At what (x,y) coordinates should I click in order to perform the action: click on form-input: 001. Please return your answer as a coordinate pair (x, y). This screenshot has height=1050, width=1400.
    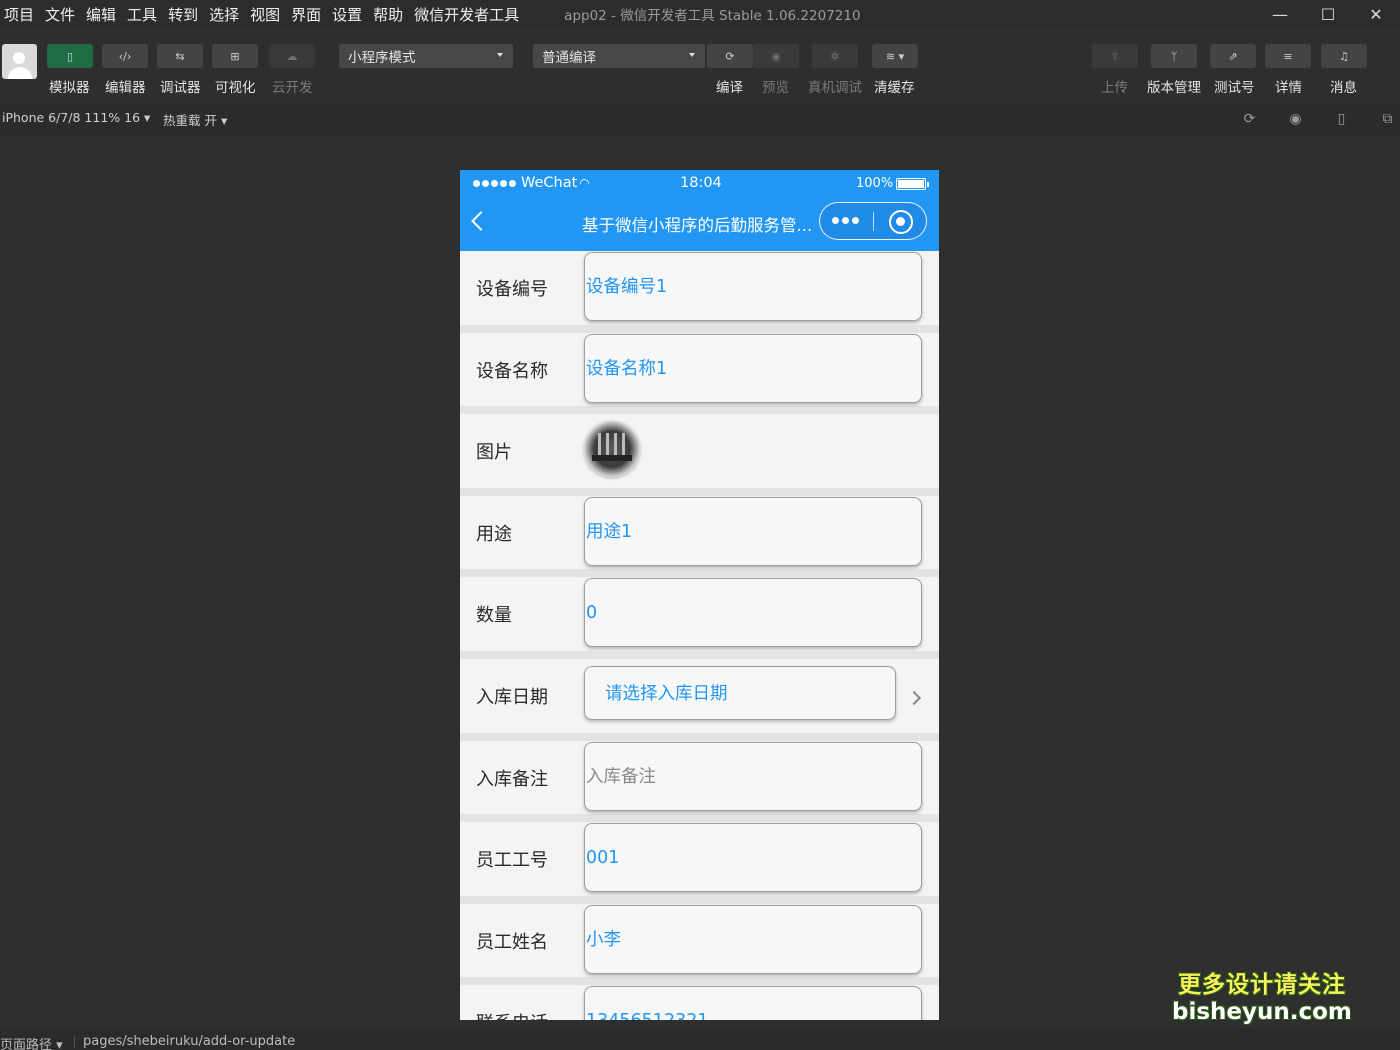
    Looking at the image, I should click on (753, 858).